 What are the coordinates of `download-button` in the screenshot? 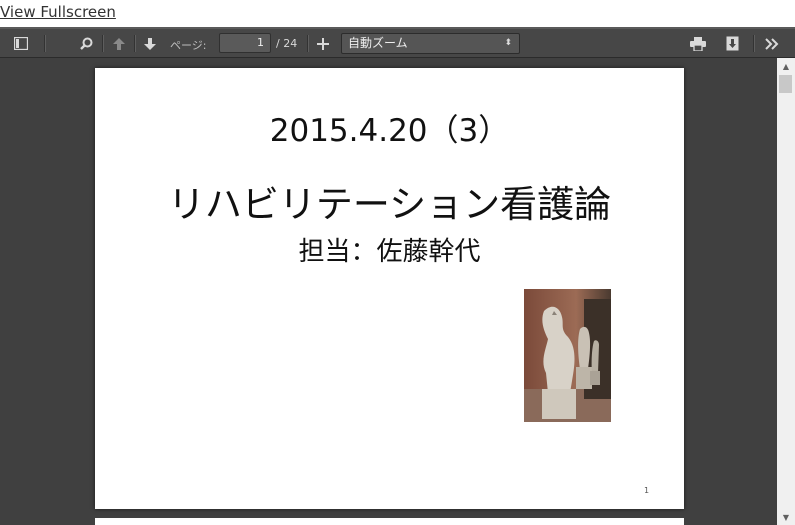 It's located at (732, 43).